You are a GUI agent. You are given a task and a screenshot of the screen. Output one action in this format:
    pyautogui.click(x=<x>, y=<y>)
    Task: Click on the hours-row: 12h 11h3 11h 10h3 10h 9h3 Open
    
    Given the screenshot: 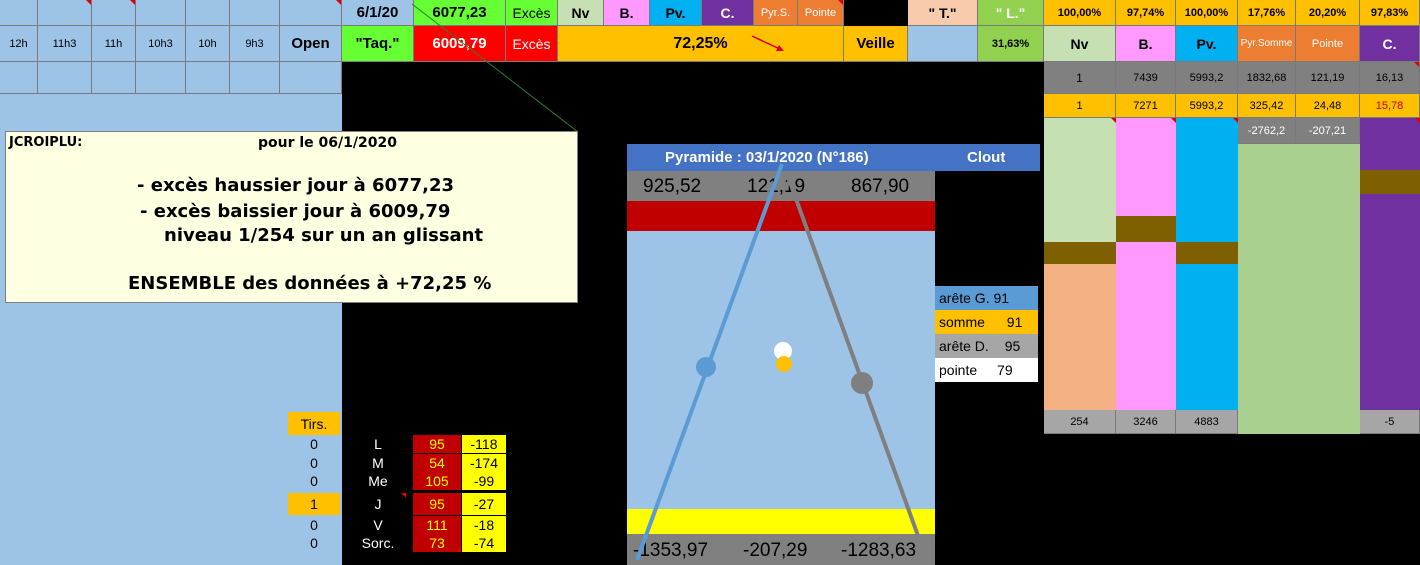 What is the action you would take?
    pyautogui.click(x=171, y=44)
    